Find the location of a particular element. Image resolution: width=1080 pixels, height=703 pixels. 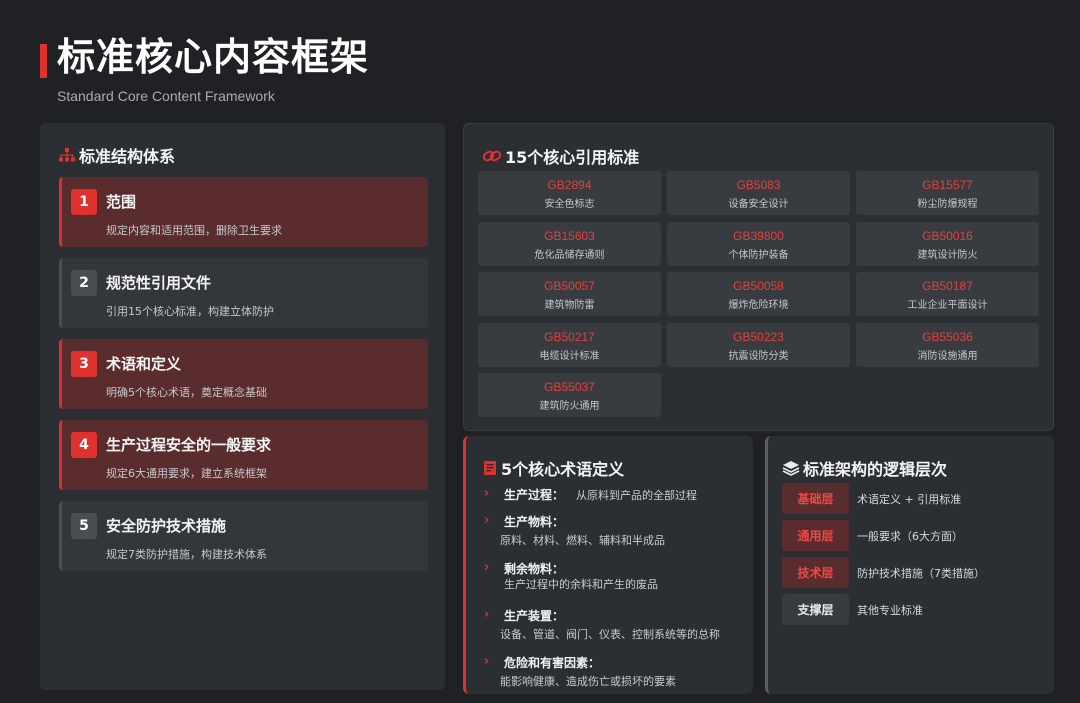

standard-card: GB55036 消防设施通用 is located at coordinates (947, 345).